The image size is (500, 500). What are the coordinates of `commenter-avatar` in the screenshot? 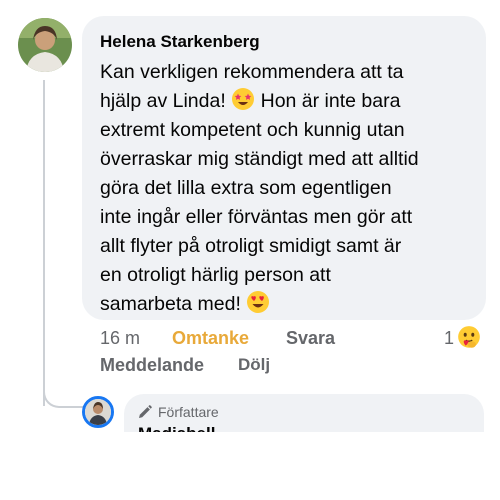 It's located at (45, 45).